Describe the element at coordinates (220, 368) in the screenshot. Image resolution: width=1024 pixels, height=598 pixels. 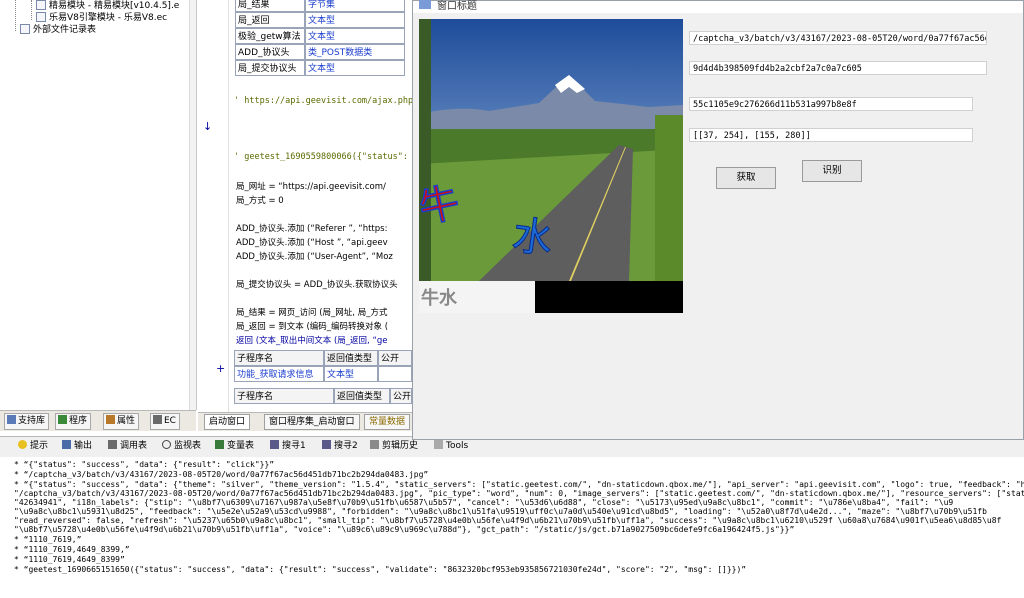
I see `expand-icon: +` at that location.